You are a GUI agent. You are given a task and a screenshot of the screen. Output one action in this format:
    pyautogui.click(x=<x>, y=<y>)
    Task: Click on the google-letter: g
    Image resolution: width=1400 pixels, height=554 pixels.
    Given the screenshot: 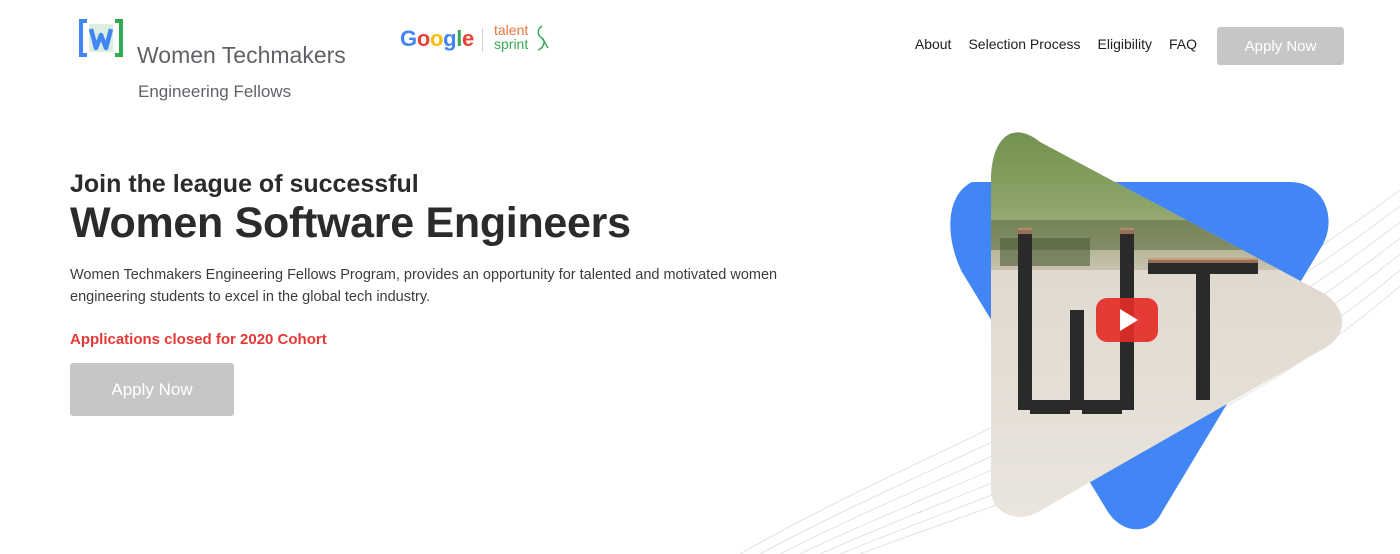 What is the action you would take?
    pyautogui.click(x=450, y=38)
    